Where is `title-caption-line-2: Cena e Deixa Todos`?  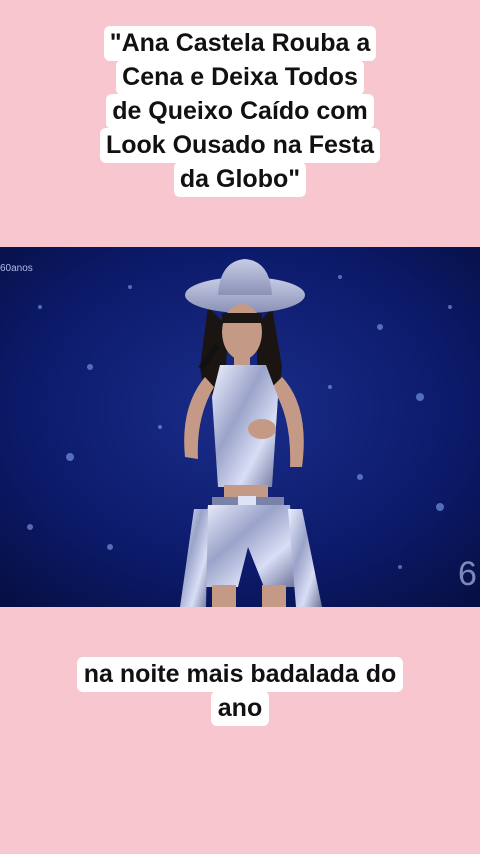
title-caption-line-2: Cena e Deixa Todos is located at coordinates (240, 77).